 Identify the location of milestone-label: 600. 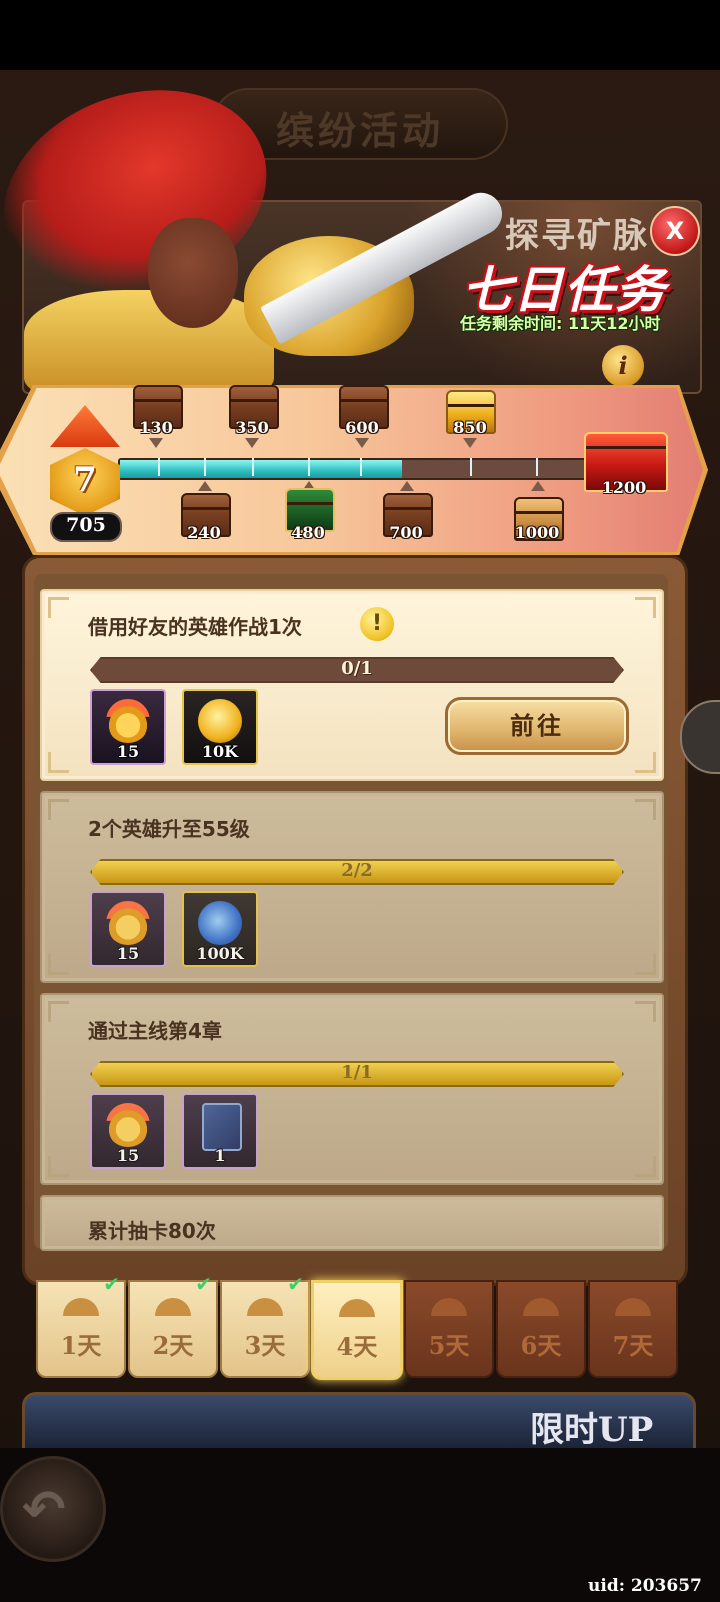
(362, 427).